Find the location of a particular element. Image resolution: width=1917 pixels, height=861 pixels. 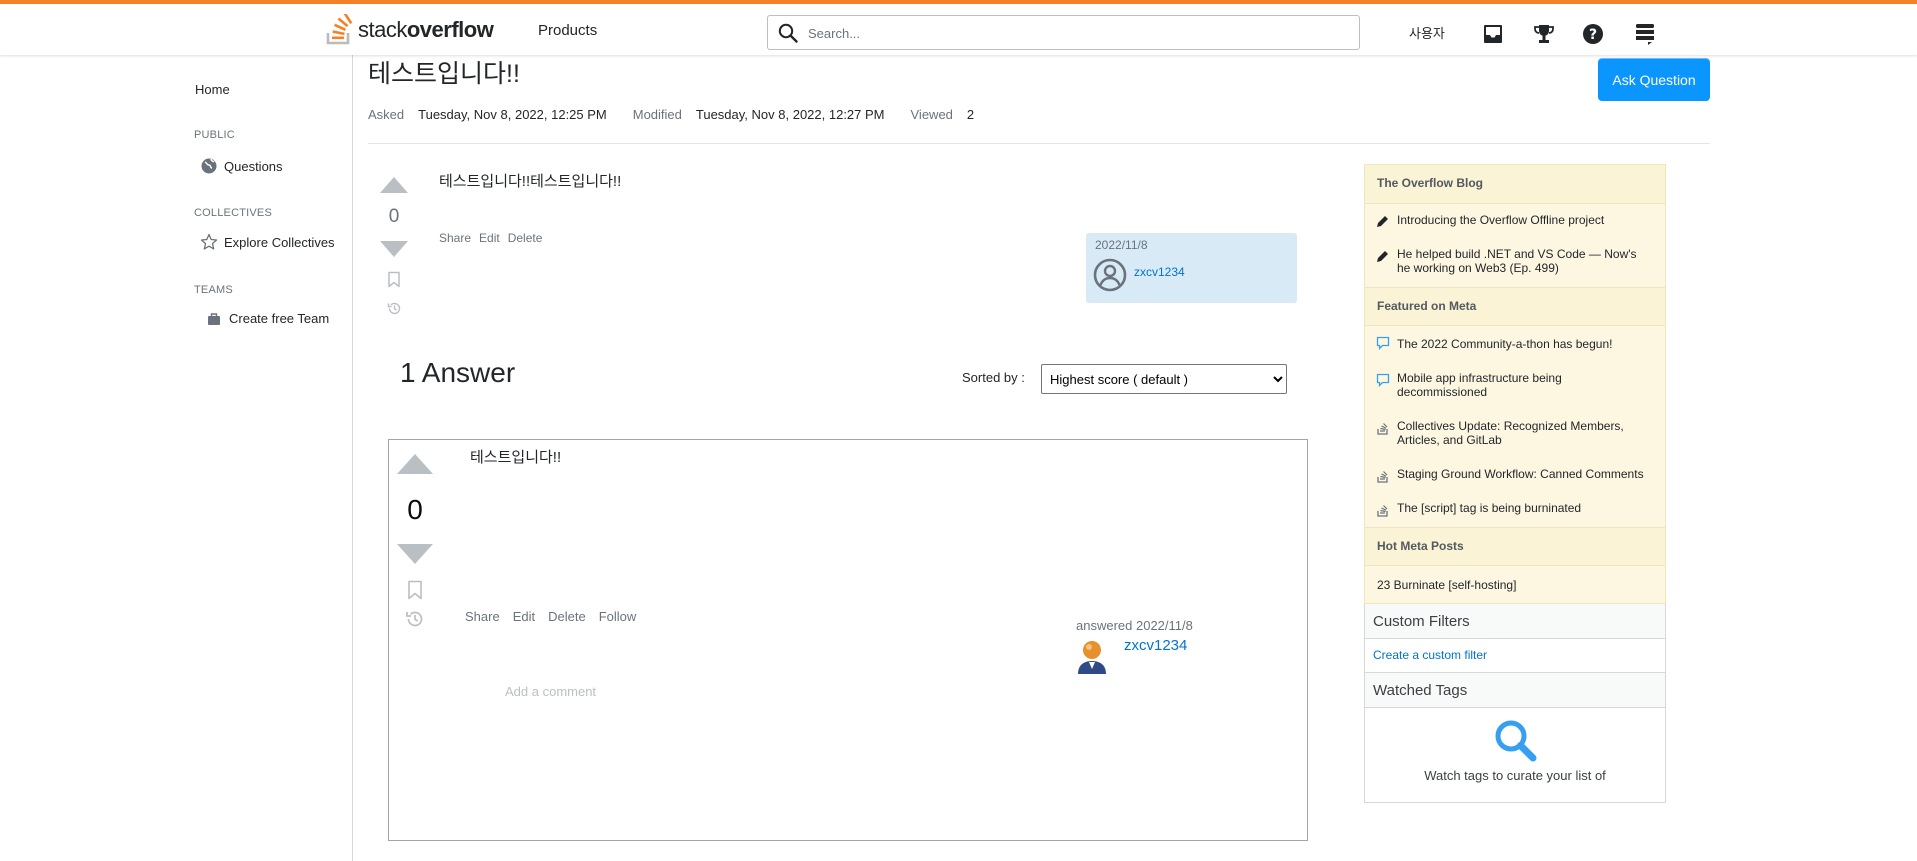

hot-meta-item-label: 23 Burninate [self-hosting] is located at coordinates (1447, 585).